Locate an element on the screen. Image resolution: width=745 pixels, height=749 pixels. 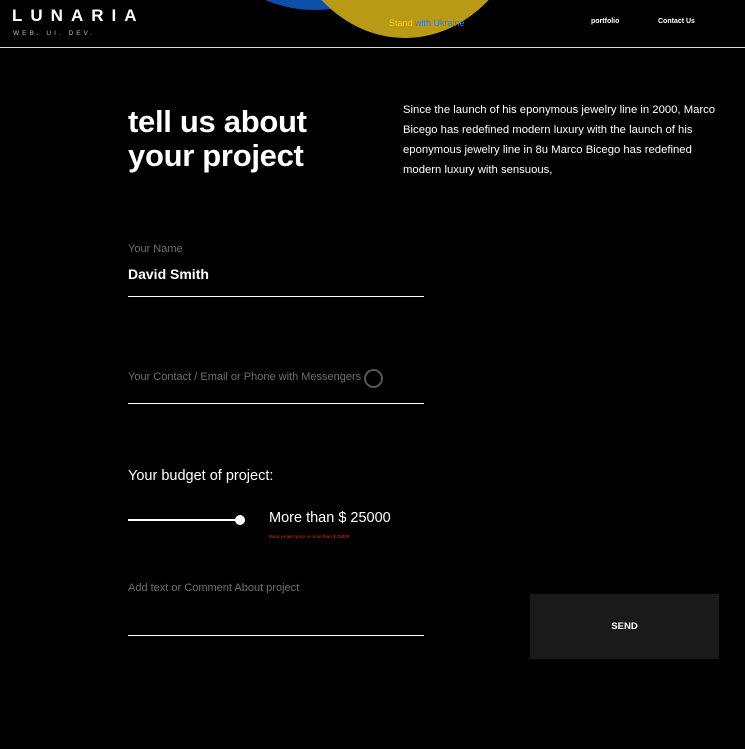
budget-value: More than $ 25000 is located at coordinates (330, 518).